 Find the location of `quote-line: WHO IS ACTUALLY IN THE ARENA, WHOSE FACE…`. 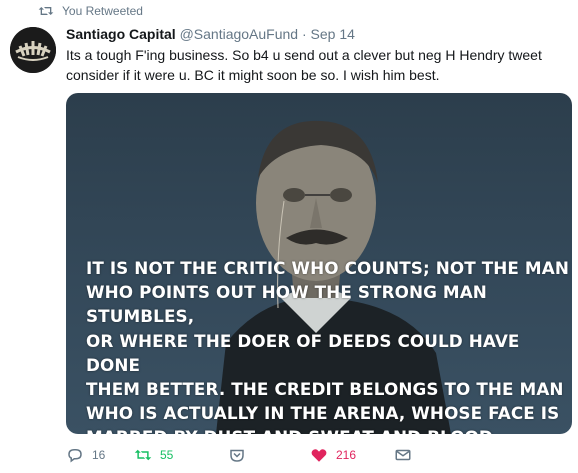

quote-line: WHO IS ACTUALLY IN THE ARENA, WHOSE FACE… is located at coordinates (323, 413).